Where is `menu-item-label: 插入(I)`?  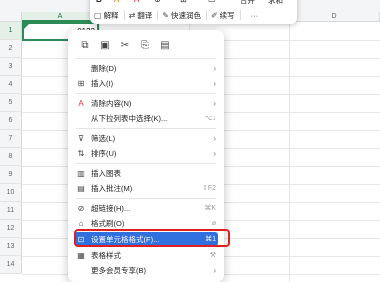
menu-item-label: 插入(I) is located at coordinates (102, 83).